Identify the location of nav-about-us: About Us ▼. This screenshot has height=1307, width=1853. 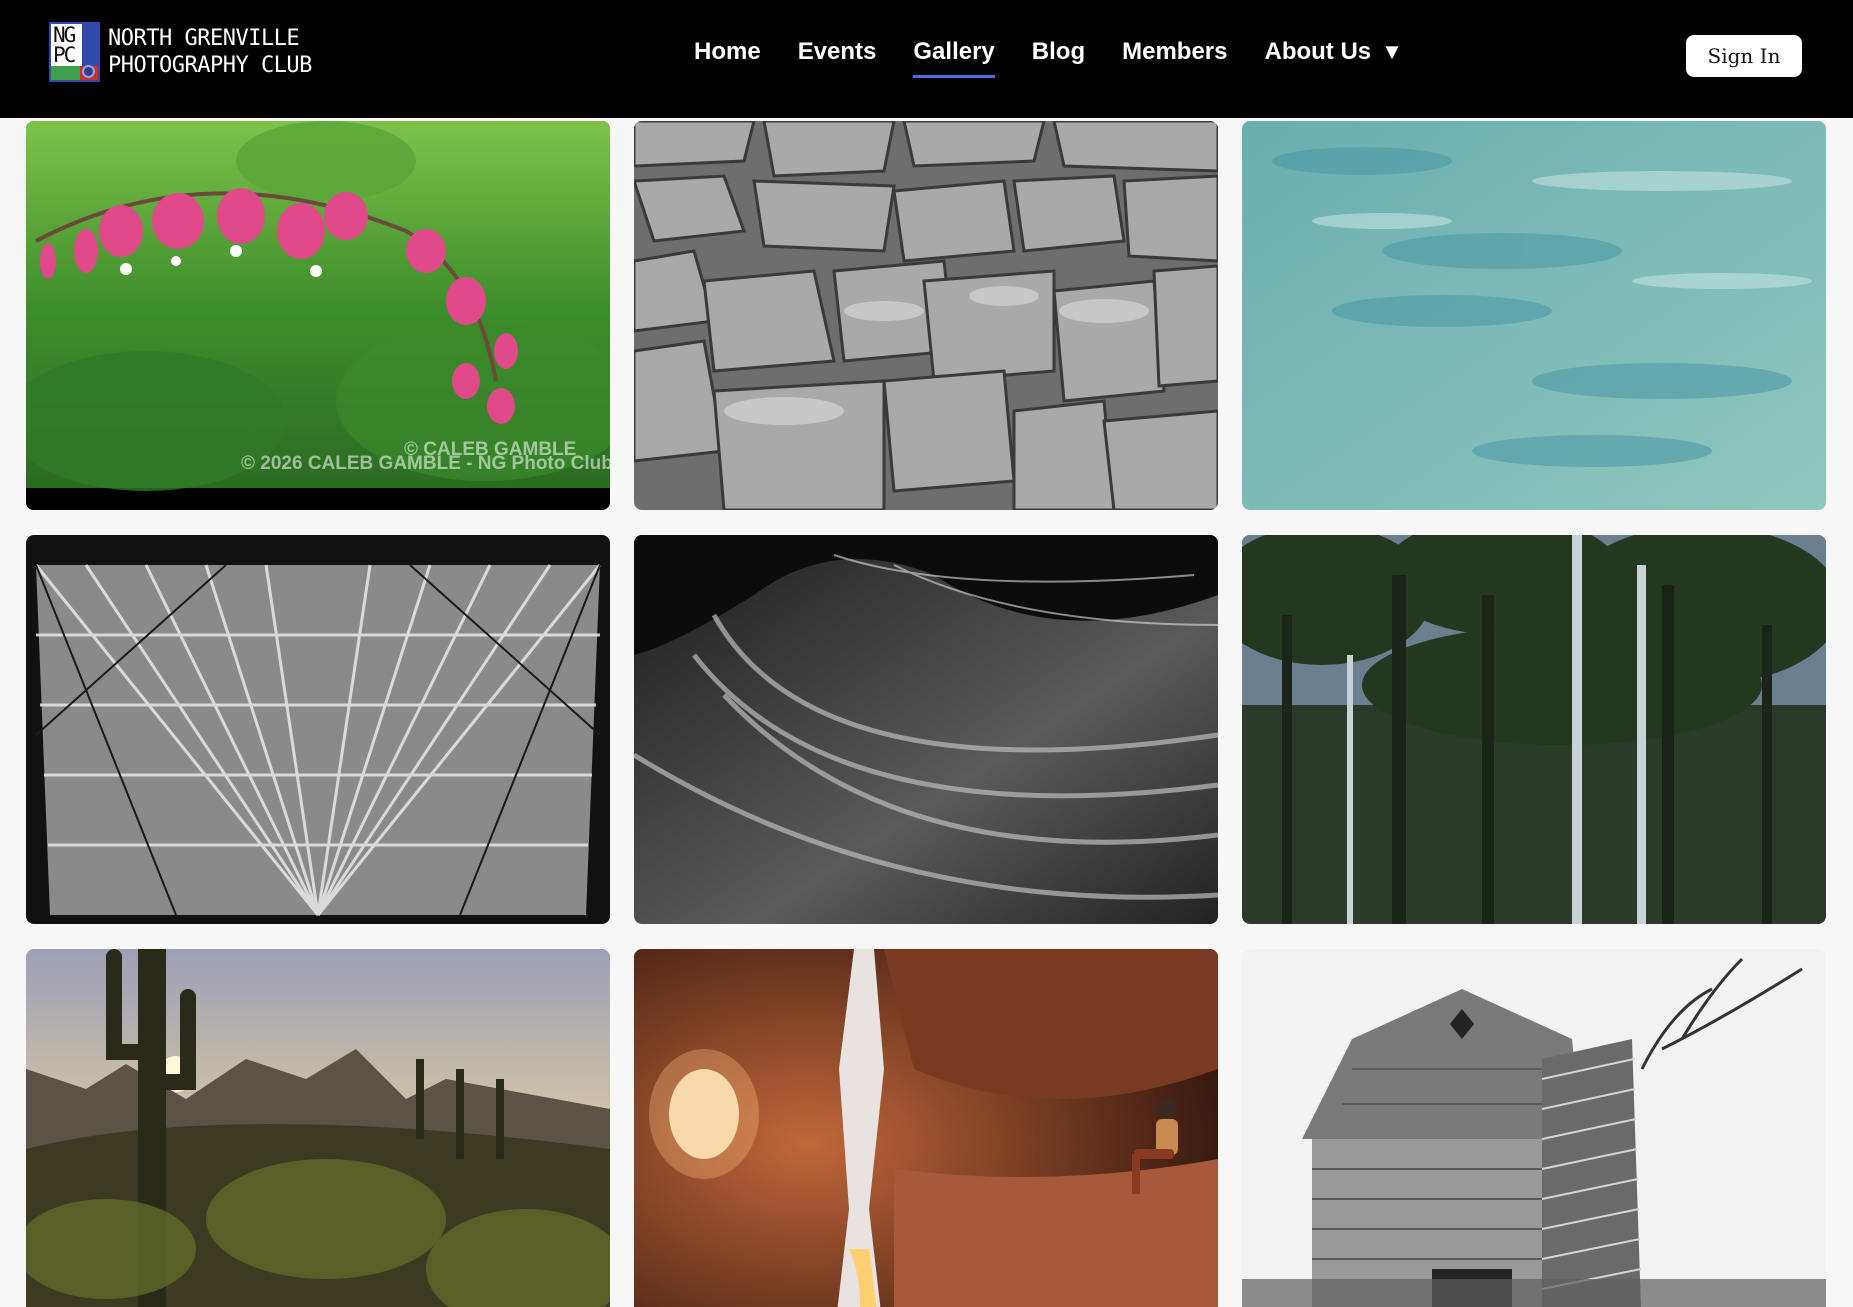
(1333, 58).